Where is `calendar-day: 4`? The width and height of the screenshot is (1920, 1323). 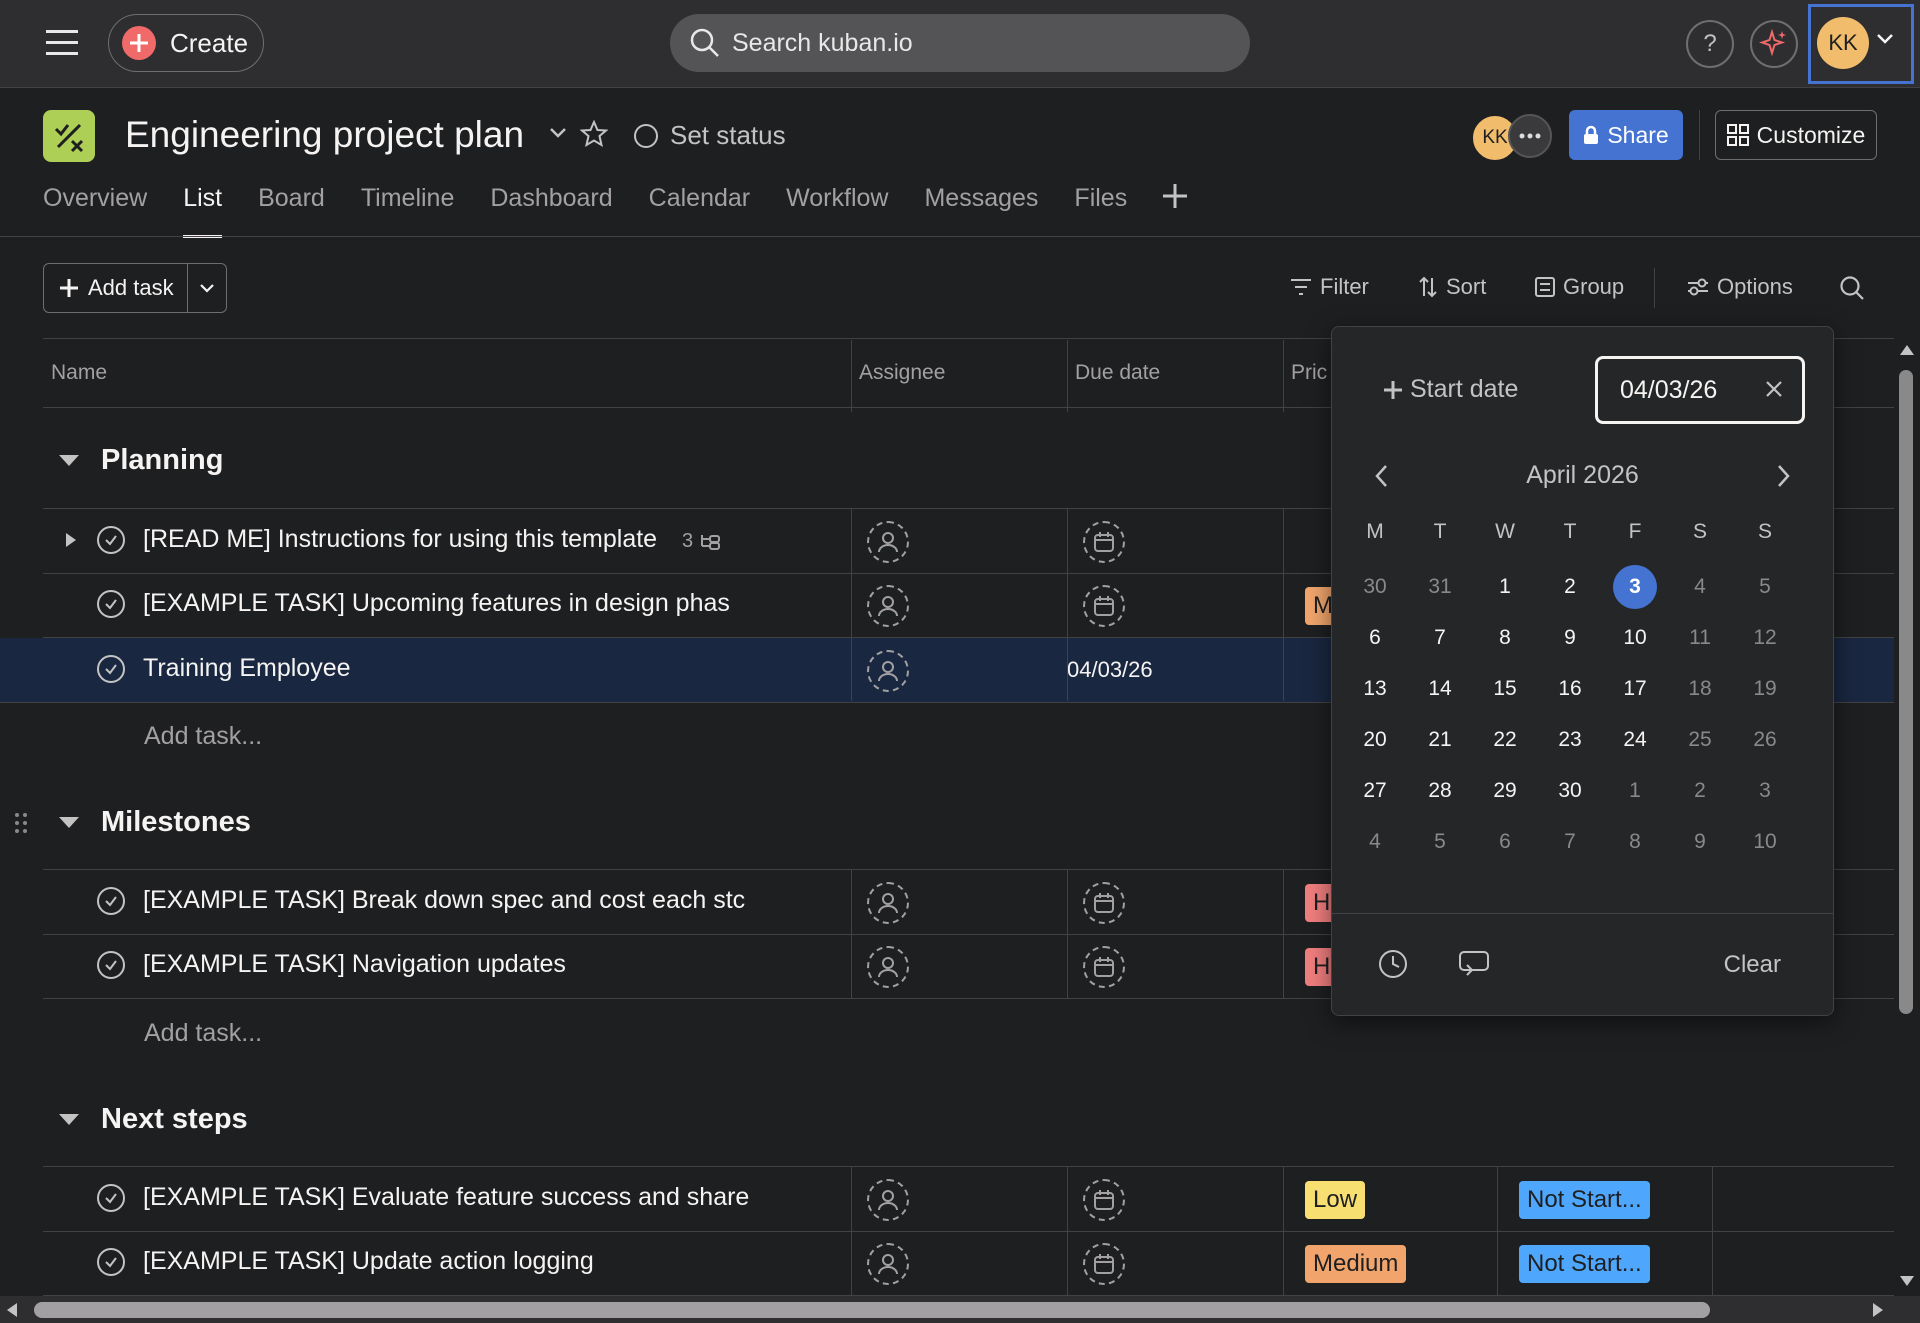 calendar-day: 4 is located at coordinates (1375, 842).